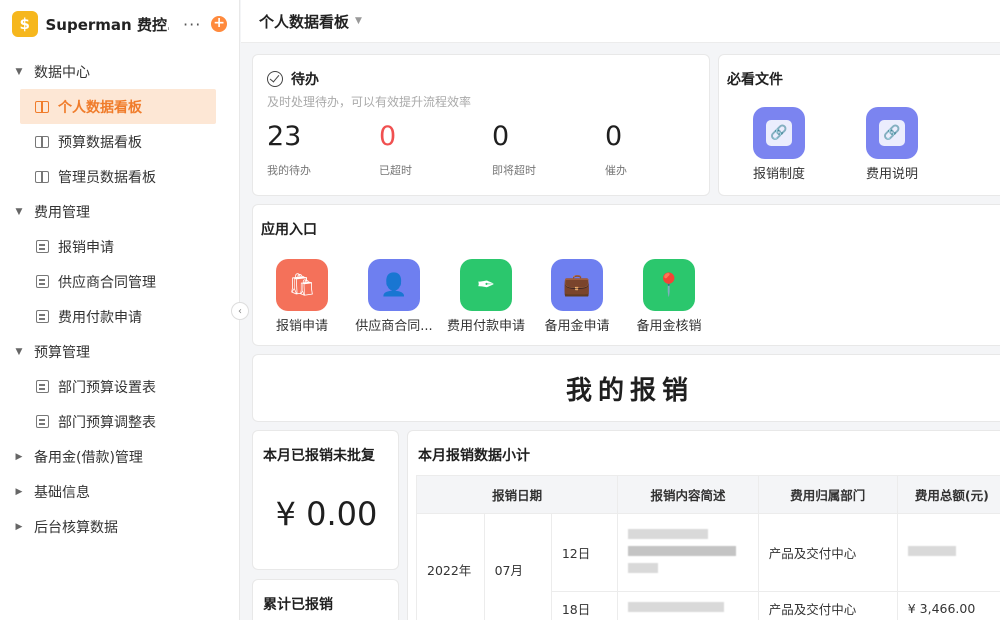  What do you see at coordinates (394, 285) in the screenshot?
I see `person-icon: 👤` at bounding box center [394, 285].